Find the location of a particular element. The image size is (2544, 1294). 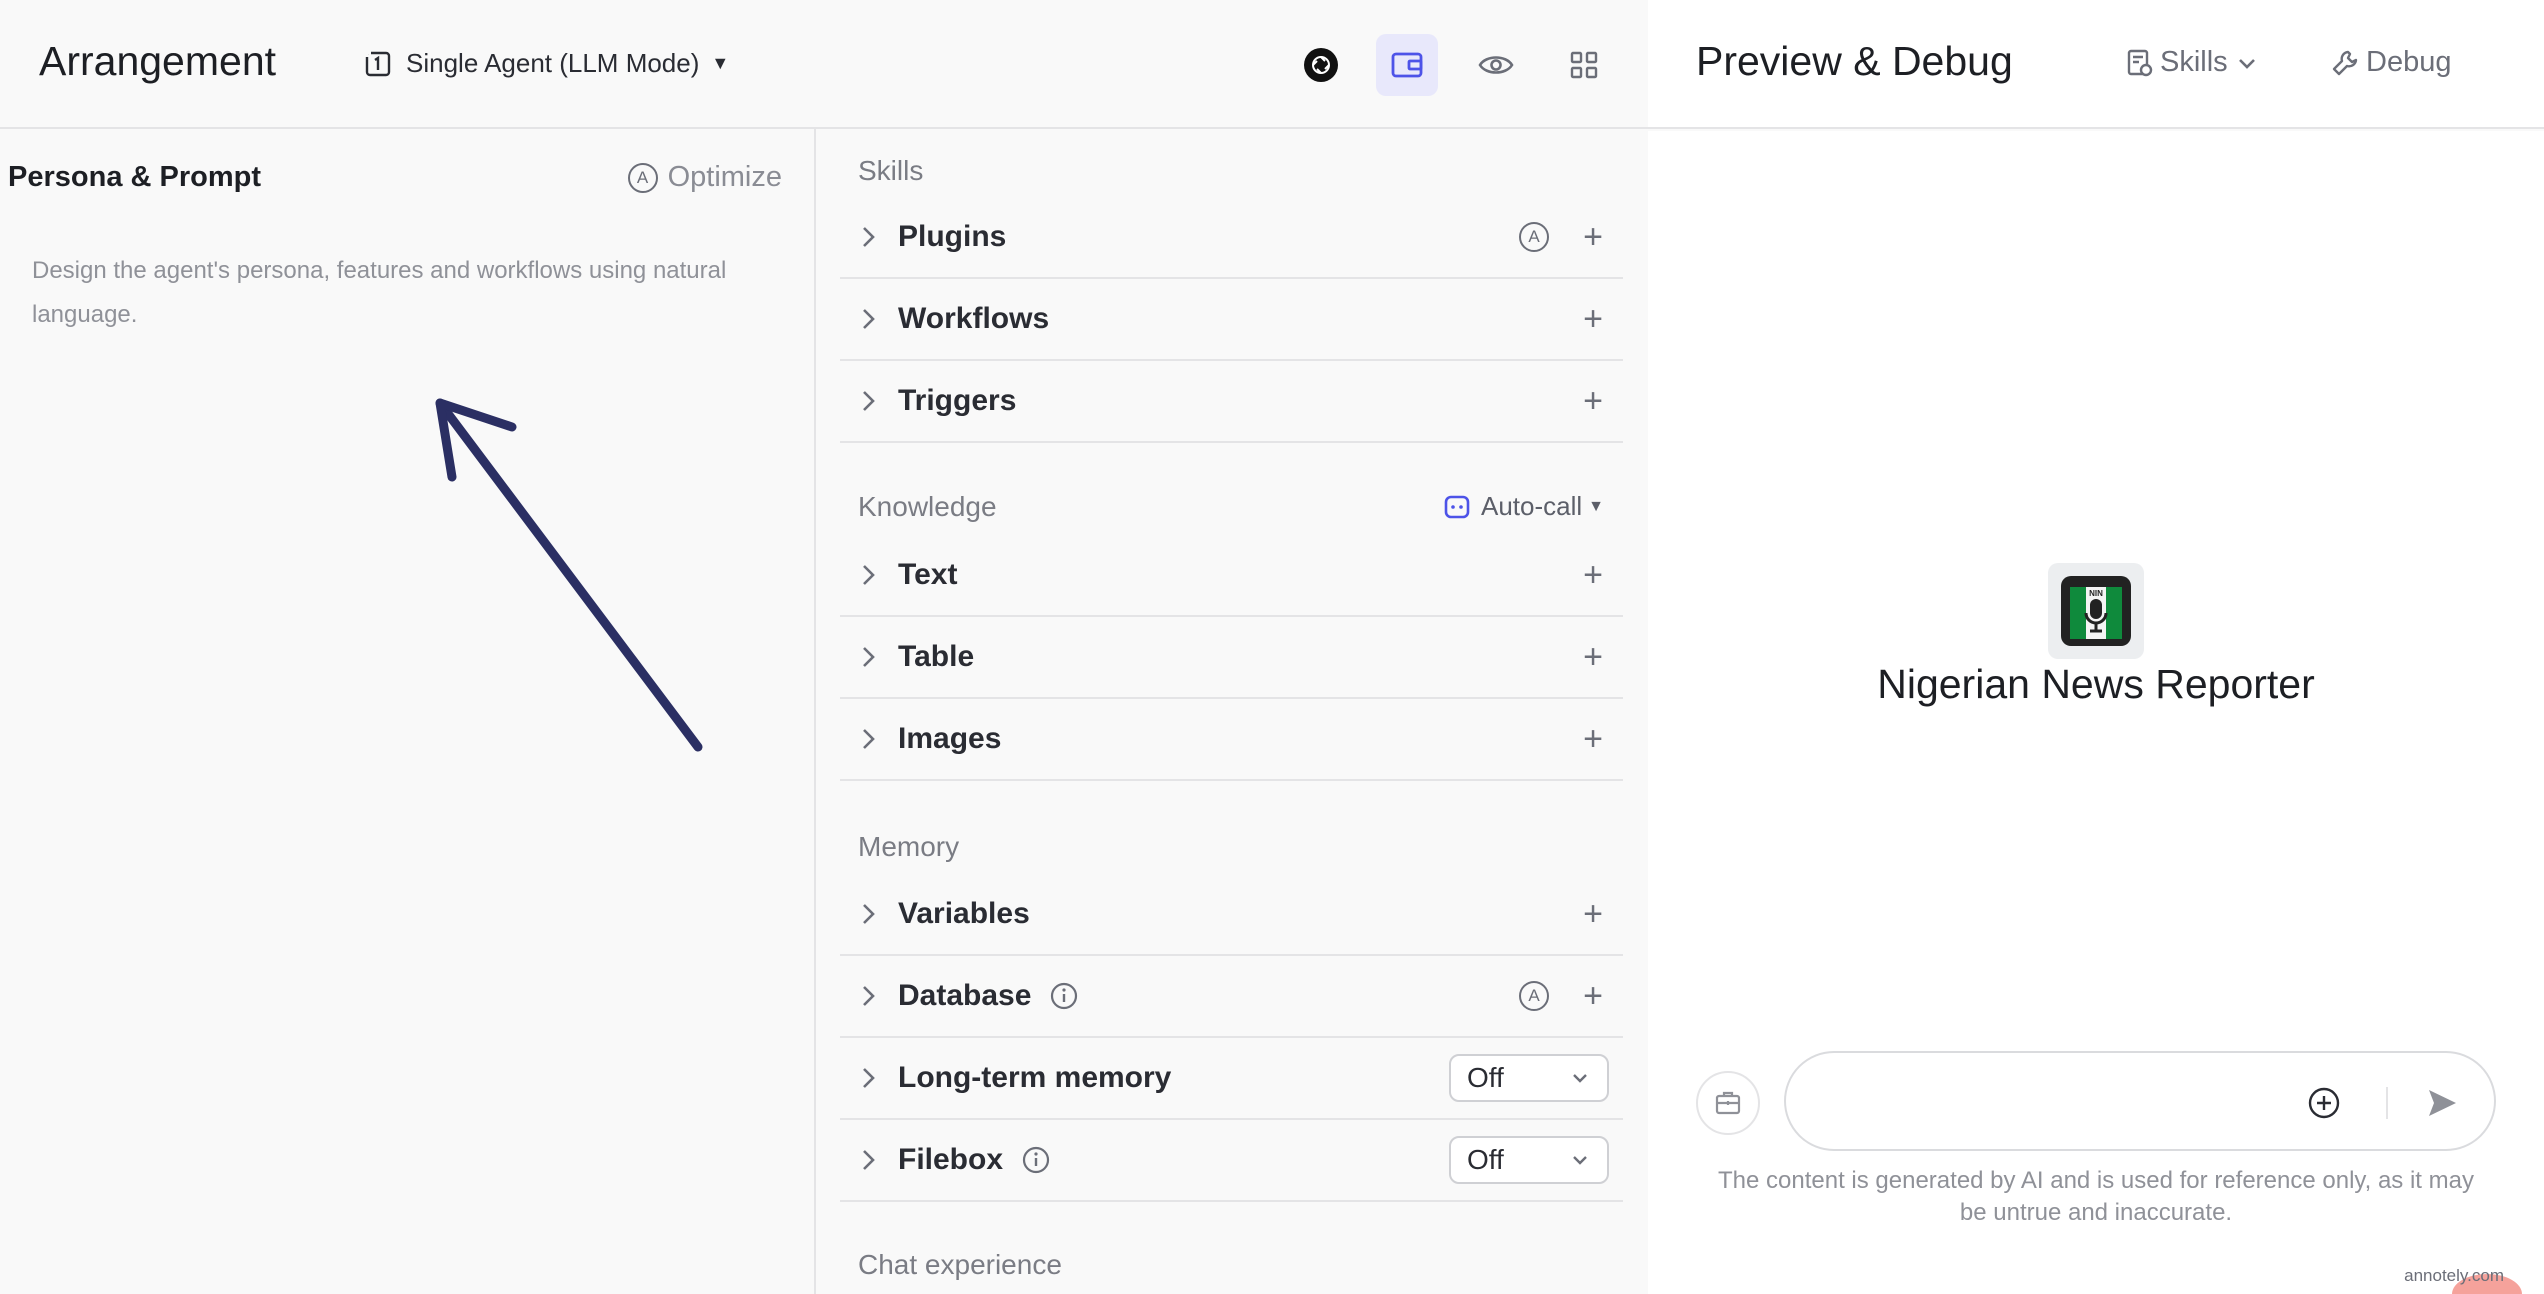

database-label: Database is located at coordinates (965, 995).